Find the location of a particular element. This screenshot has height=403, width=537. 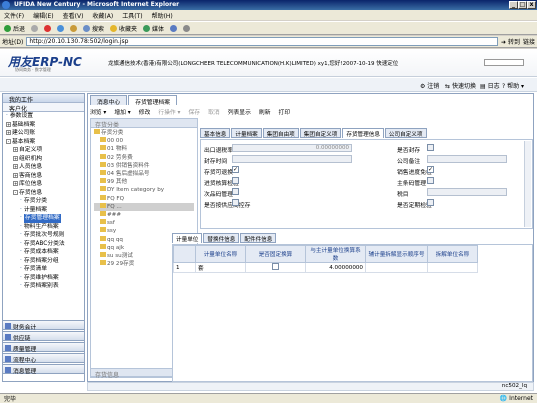

action-button: 刷新 is located at coordinates (265, 111).